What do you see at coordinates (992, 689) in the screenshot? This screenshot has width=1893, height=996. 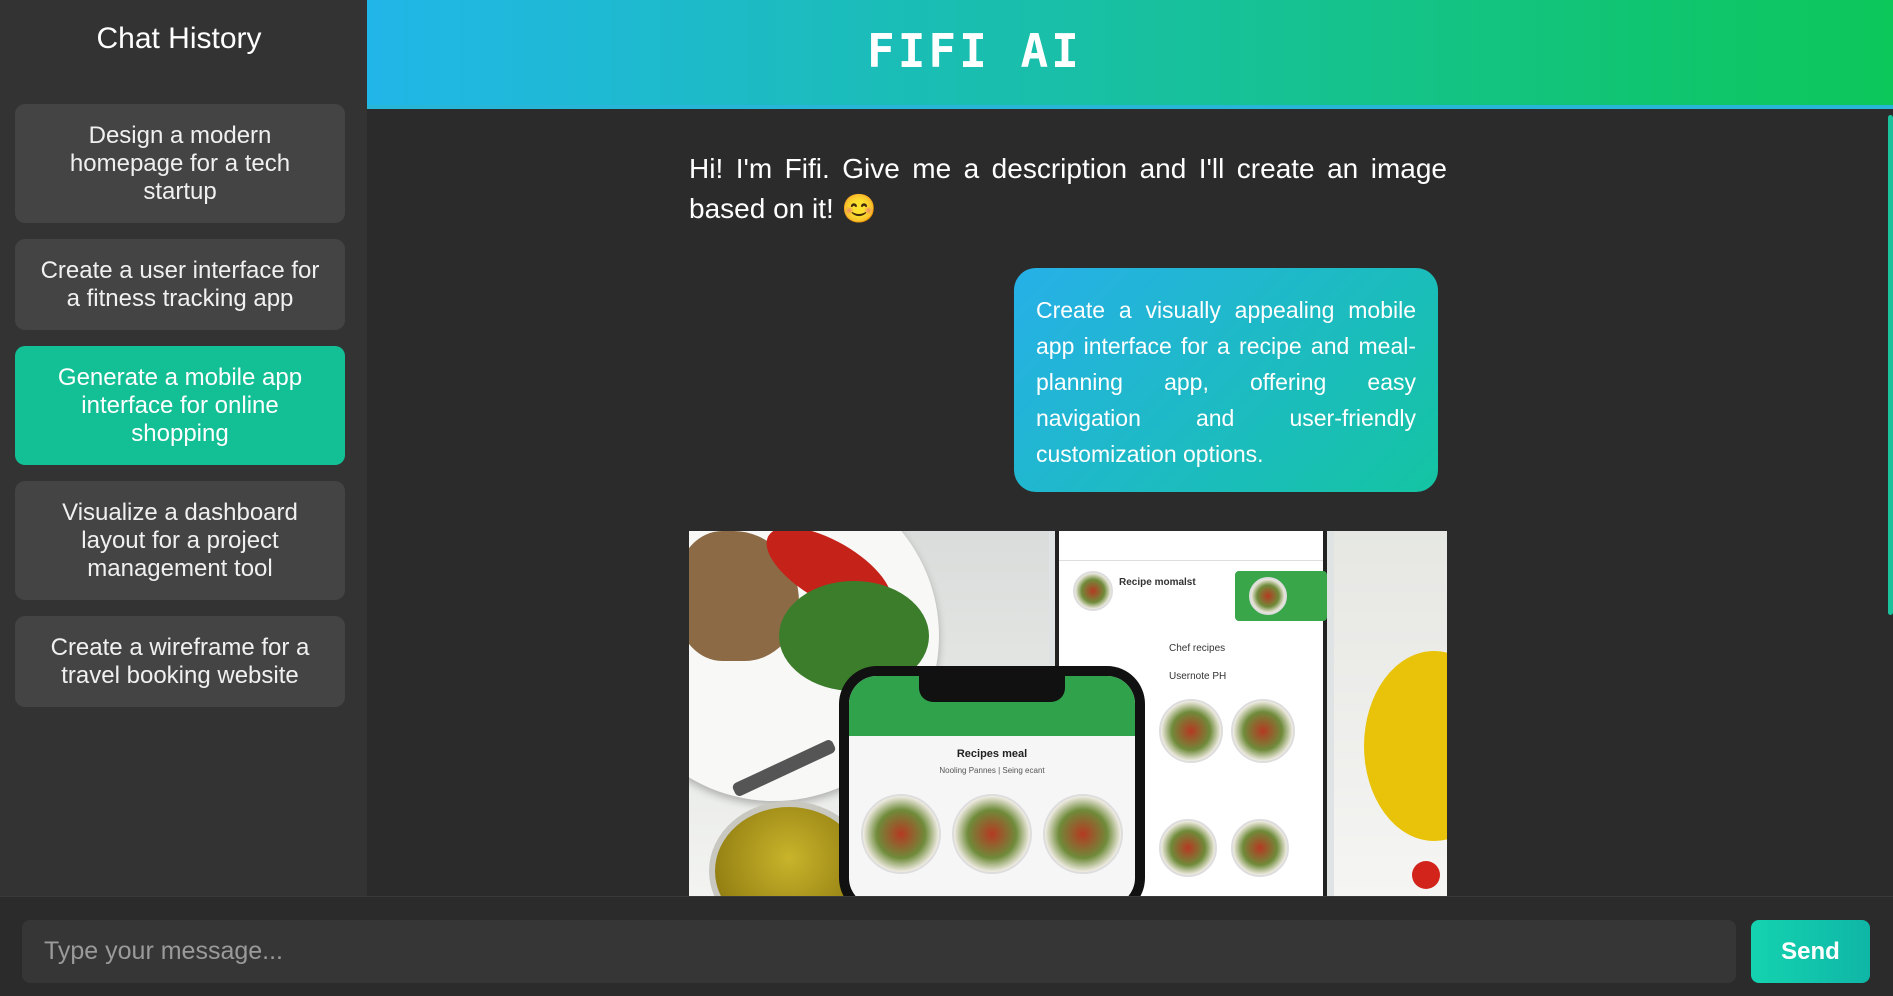 I see `phone-notch` at bounding box center [992, 689].